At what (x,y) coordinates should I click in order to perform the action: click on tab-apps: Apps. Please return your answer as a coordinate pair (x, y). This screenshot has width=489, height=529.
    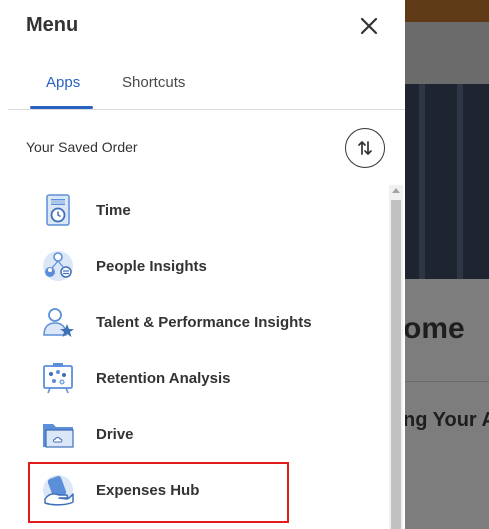
    Looking at the image, I should click on (63, 82).